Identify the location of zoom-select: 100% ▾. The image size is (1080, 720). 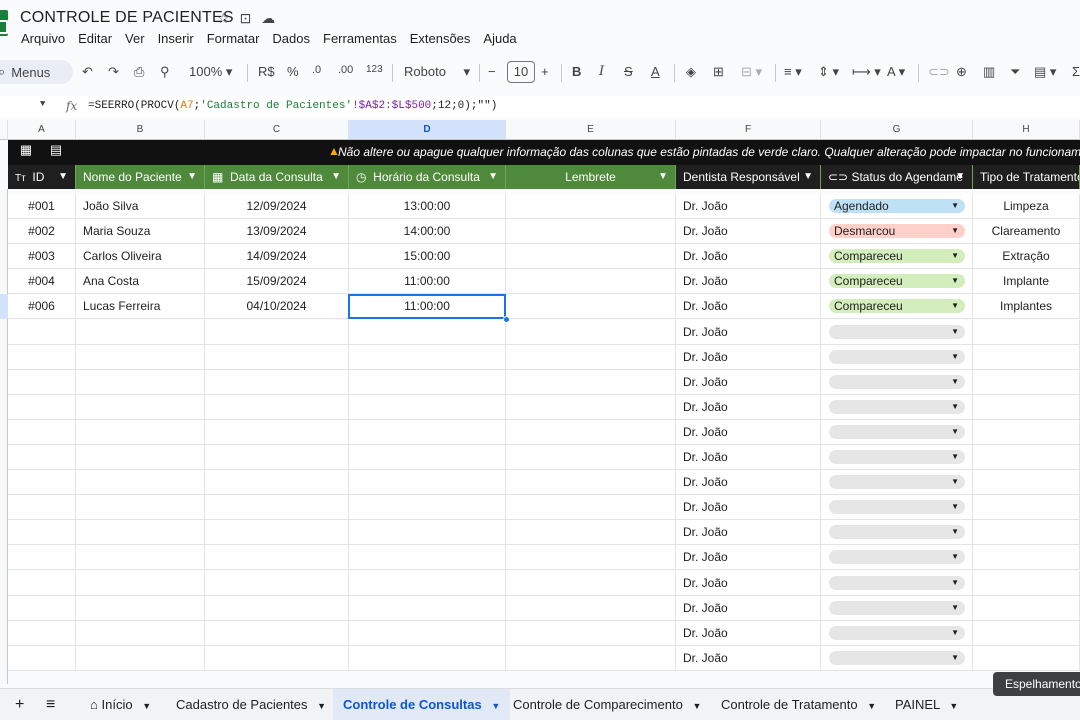
(210, 72).